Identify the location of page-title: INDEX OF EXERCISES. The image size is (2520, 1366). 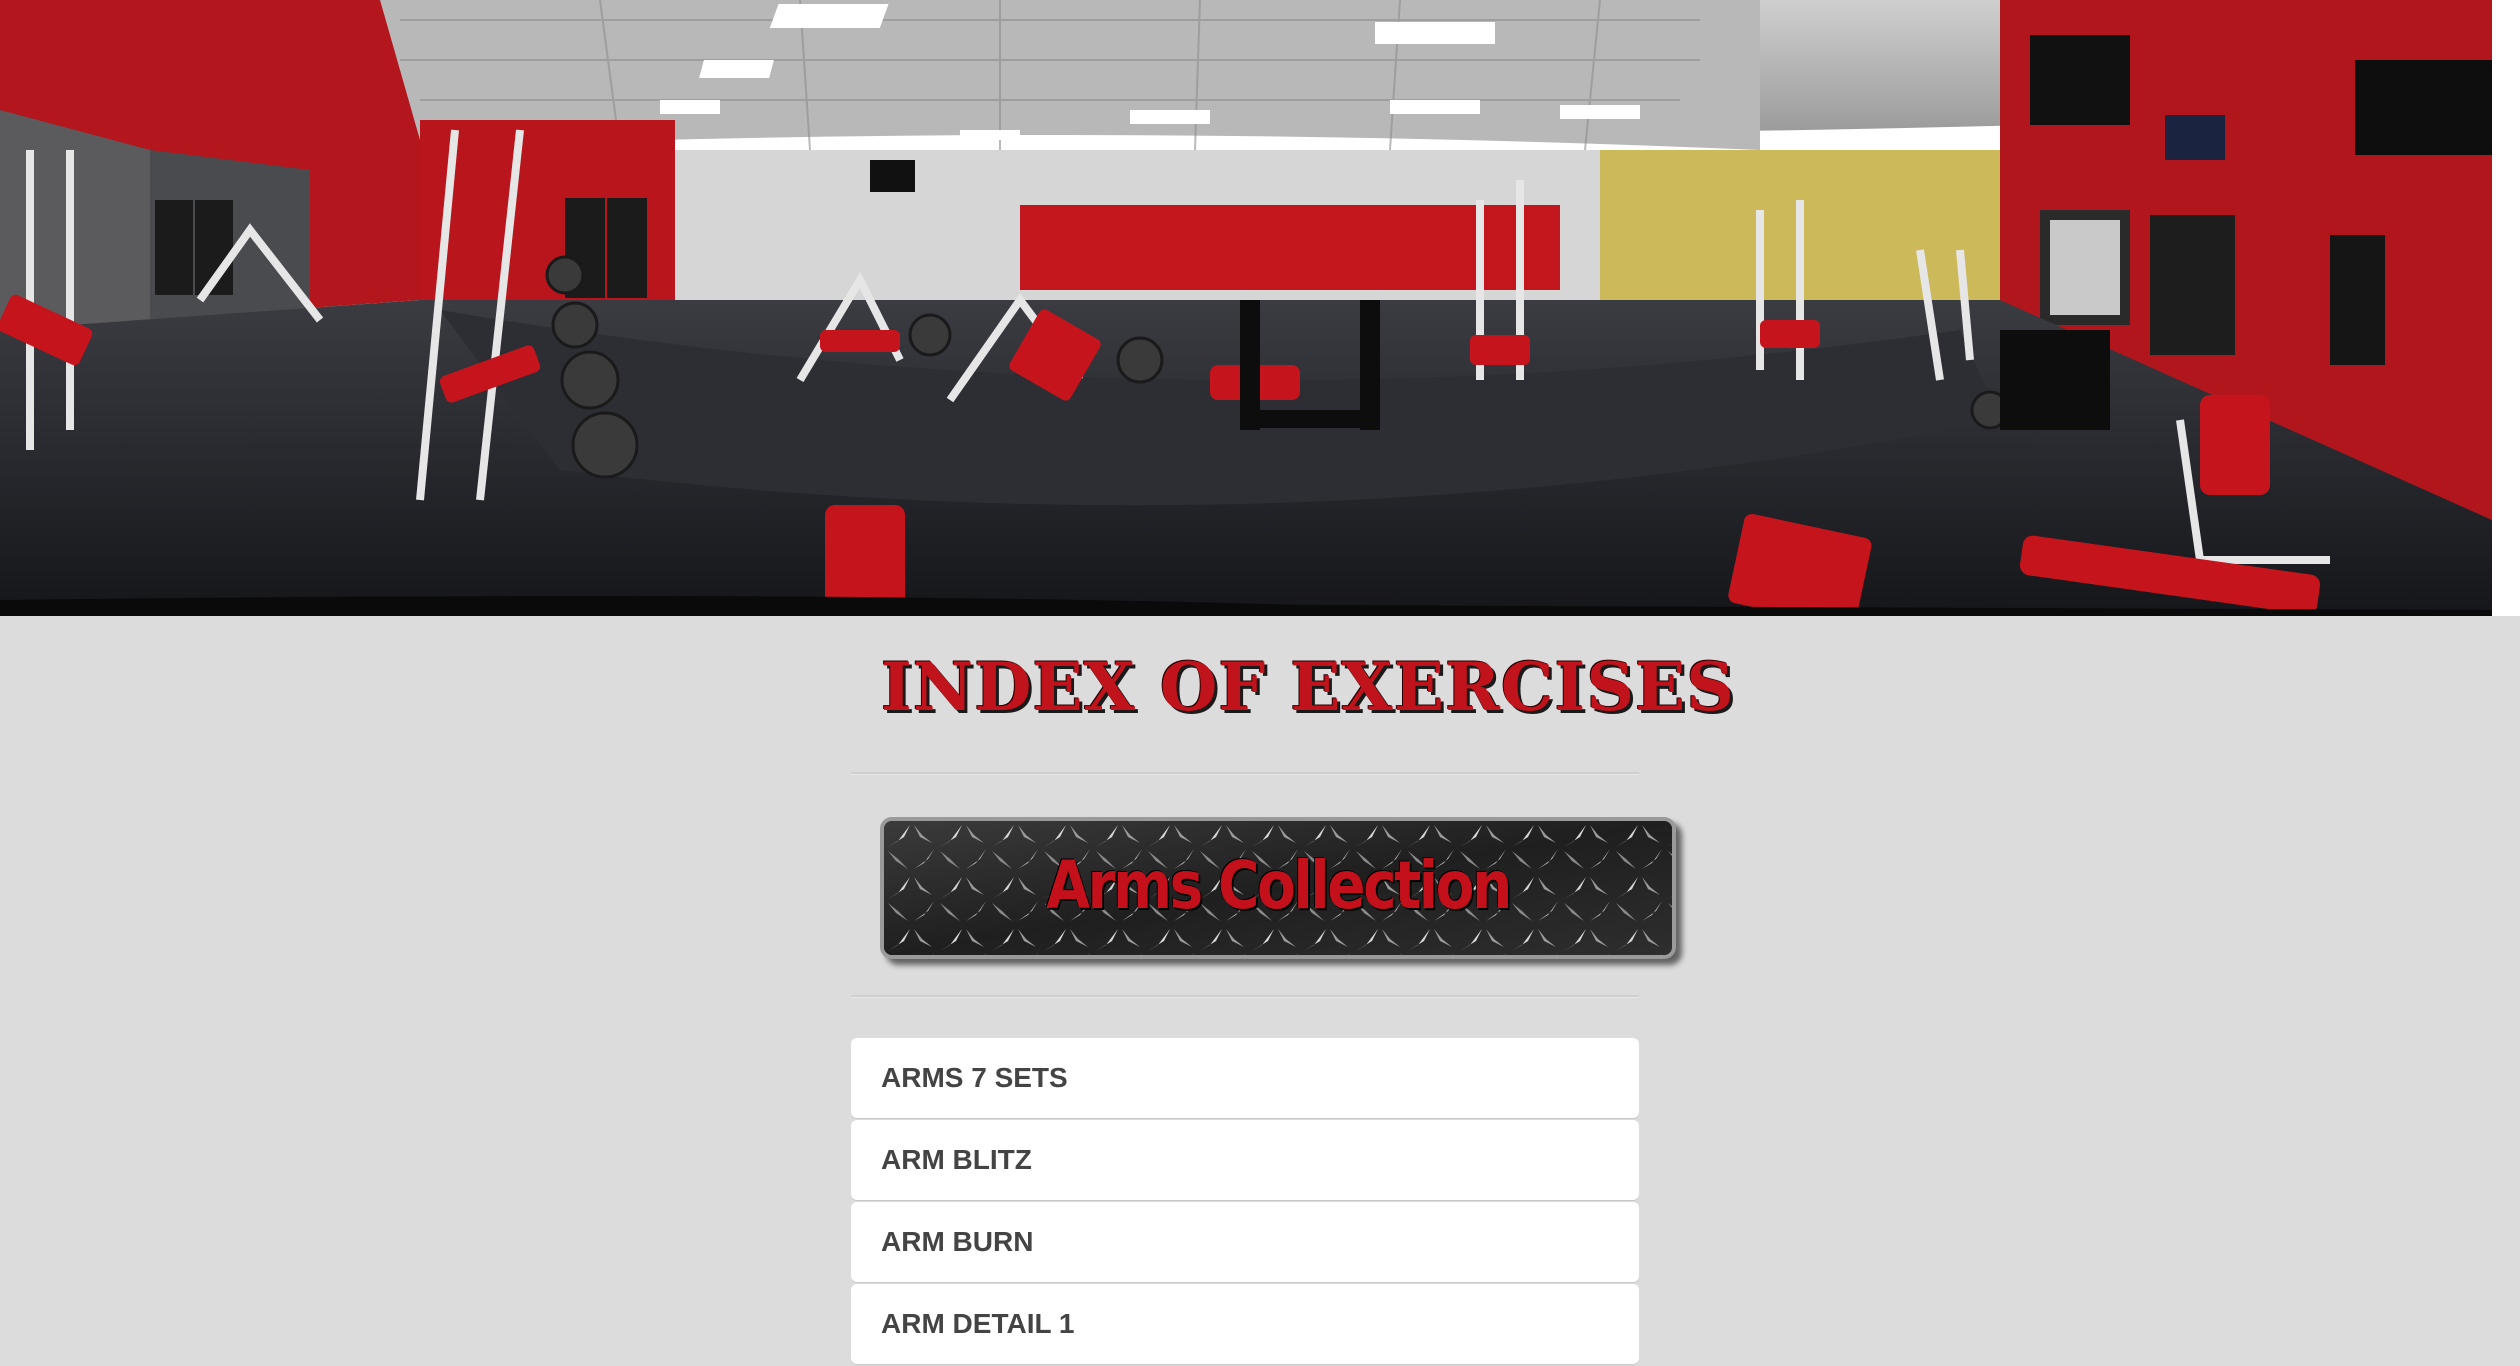
(1308, 687).